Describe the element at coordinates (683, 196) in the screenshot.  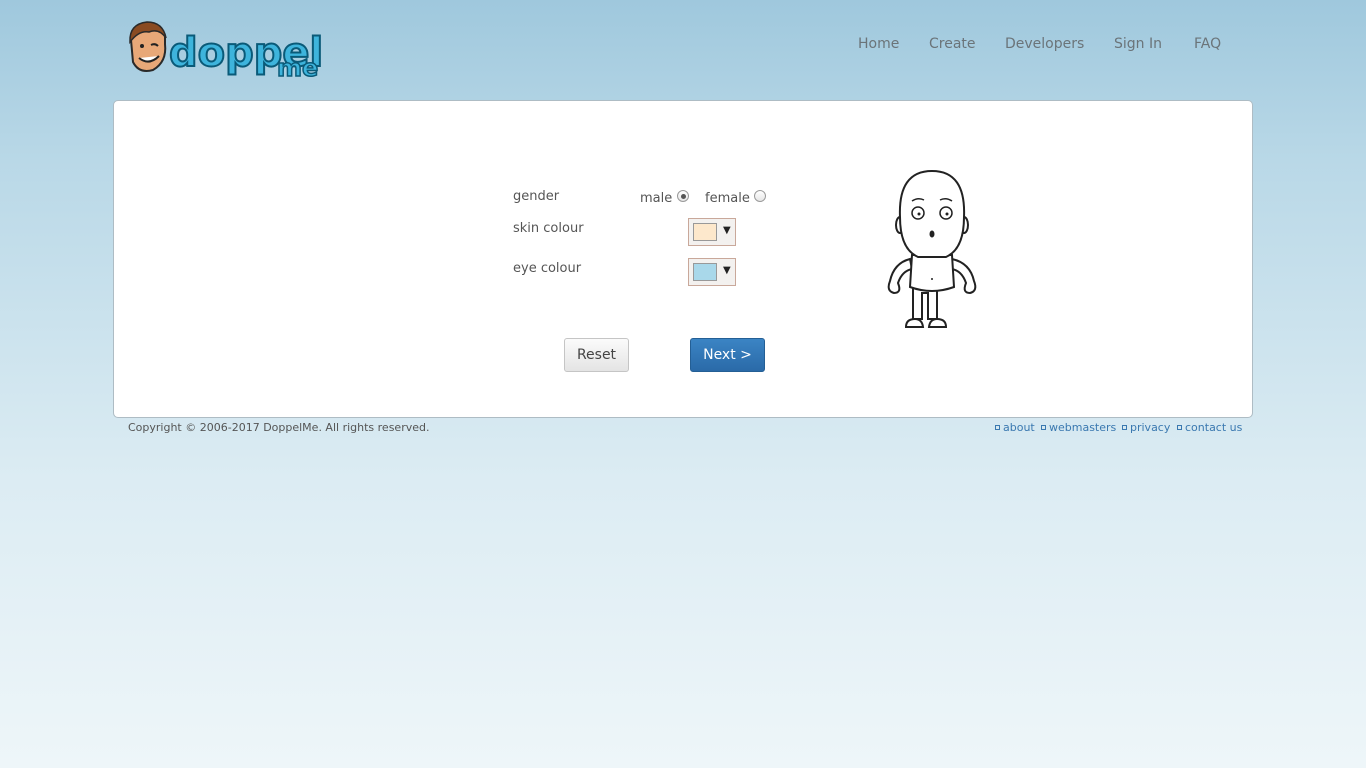
I see `gender-male-radio` at that location.